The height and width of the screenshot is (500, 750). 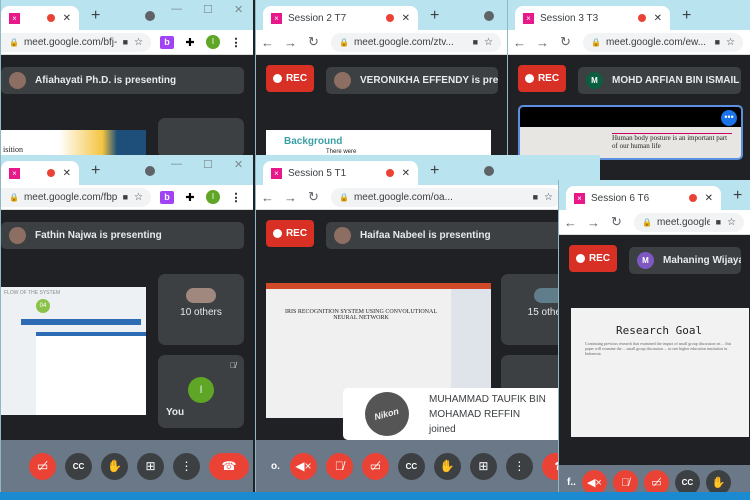 I want to click on presenting-banner: Haifaa Nabeel is presenting, so click(x=458, y=235).